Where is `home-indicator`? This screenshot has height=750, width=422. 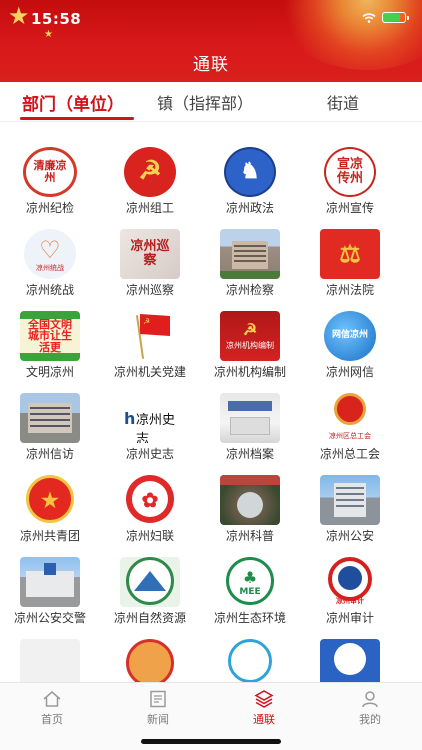
home-indicator is located at coordinates (211, 741).